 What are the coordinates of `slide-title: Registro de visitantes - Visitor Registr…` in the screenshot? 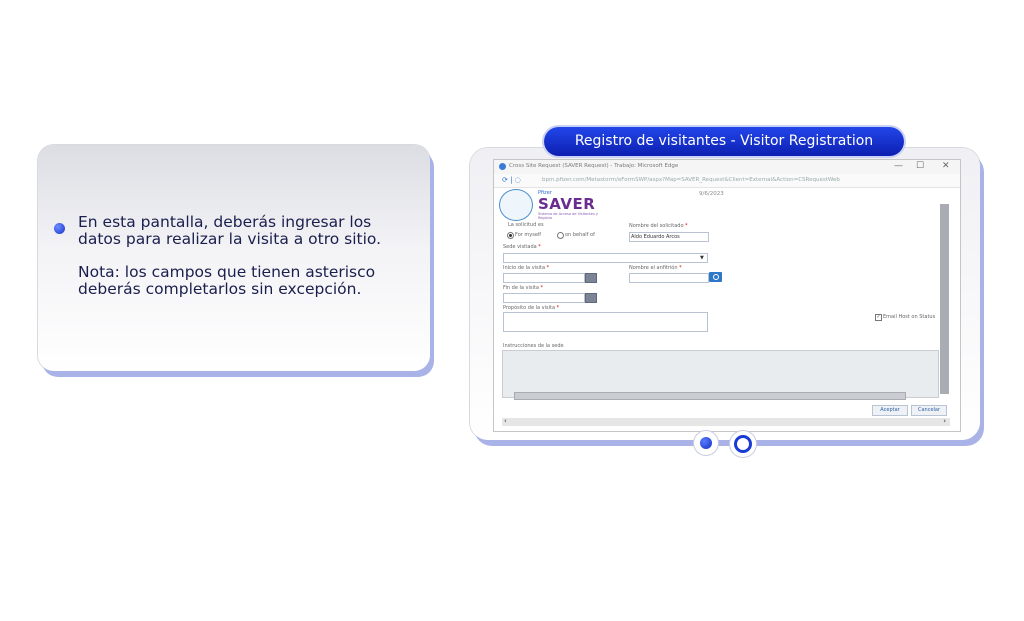 It's located at (724, 141).